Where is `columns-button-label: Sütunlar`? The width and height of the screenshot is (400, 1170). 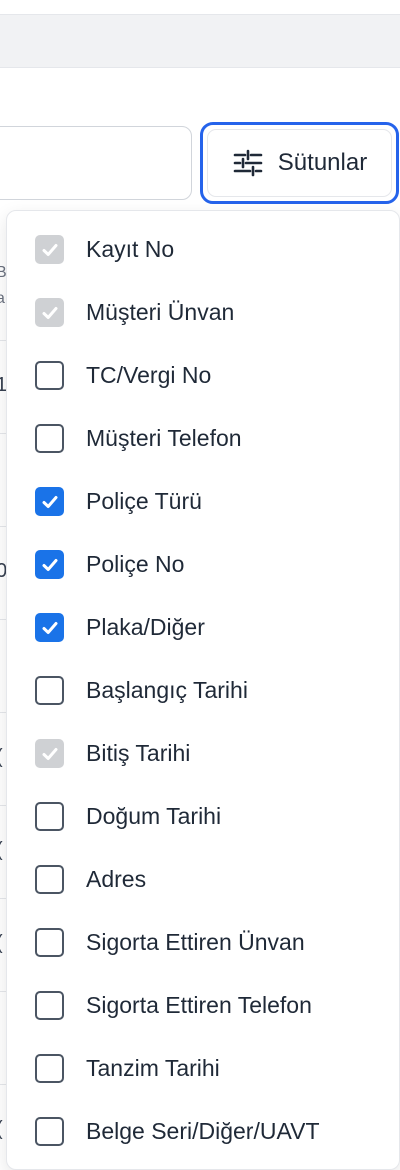
columns-button-label: Sütunlar is located at coordinates (322, 162).